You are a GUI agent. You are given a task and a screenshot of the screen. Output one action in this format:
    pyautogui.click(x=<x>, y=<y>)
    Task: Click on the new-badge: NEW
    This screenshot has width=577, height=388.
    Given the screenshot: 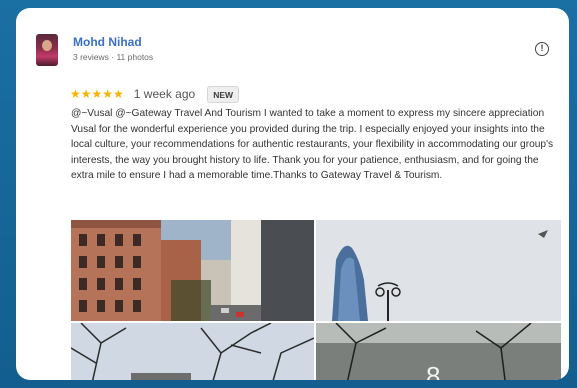 What is the action you would take?
    pyautogui.click(x=223, y=94)
    